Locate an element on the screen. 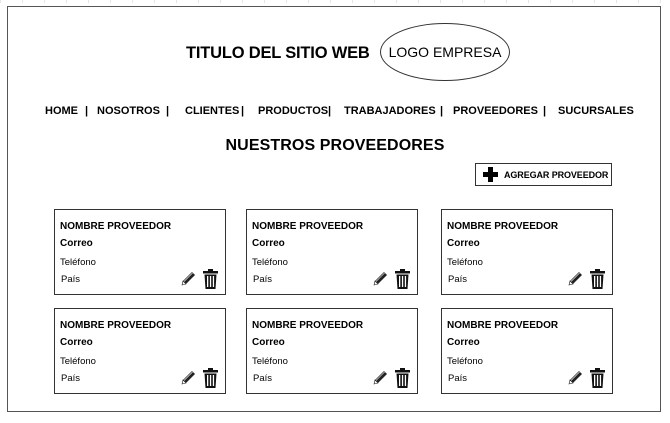  nav-item-home: HOME is located at coordinates (61, 111).